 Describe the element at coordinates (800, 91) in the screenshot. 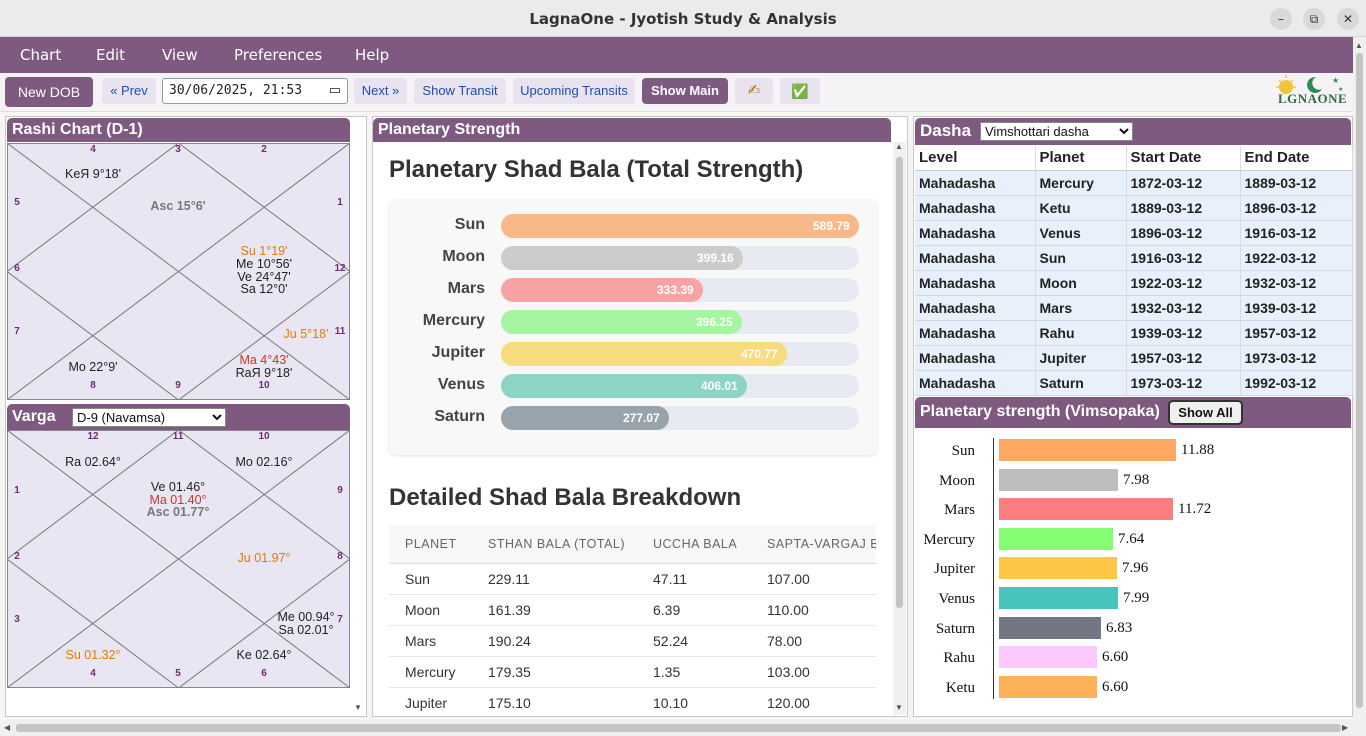

I see `check-icon: ✅` at that location.